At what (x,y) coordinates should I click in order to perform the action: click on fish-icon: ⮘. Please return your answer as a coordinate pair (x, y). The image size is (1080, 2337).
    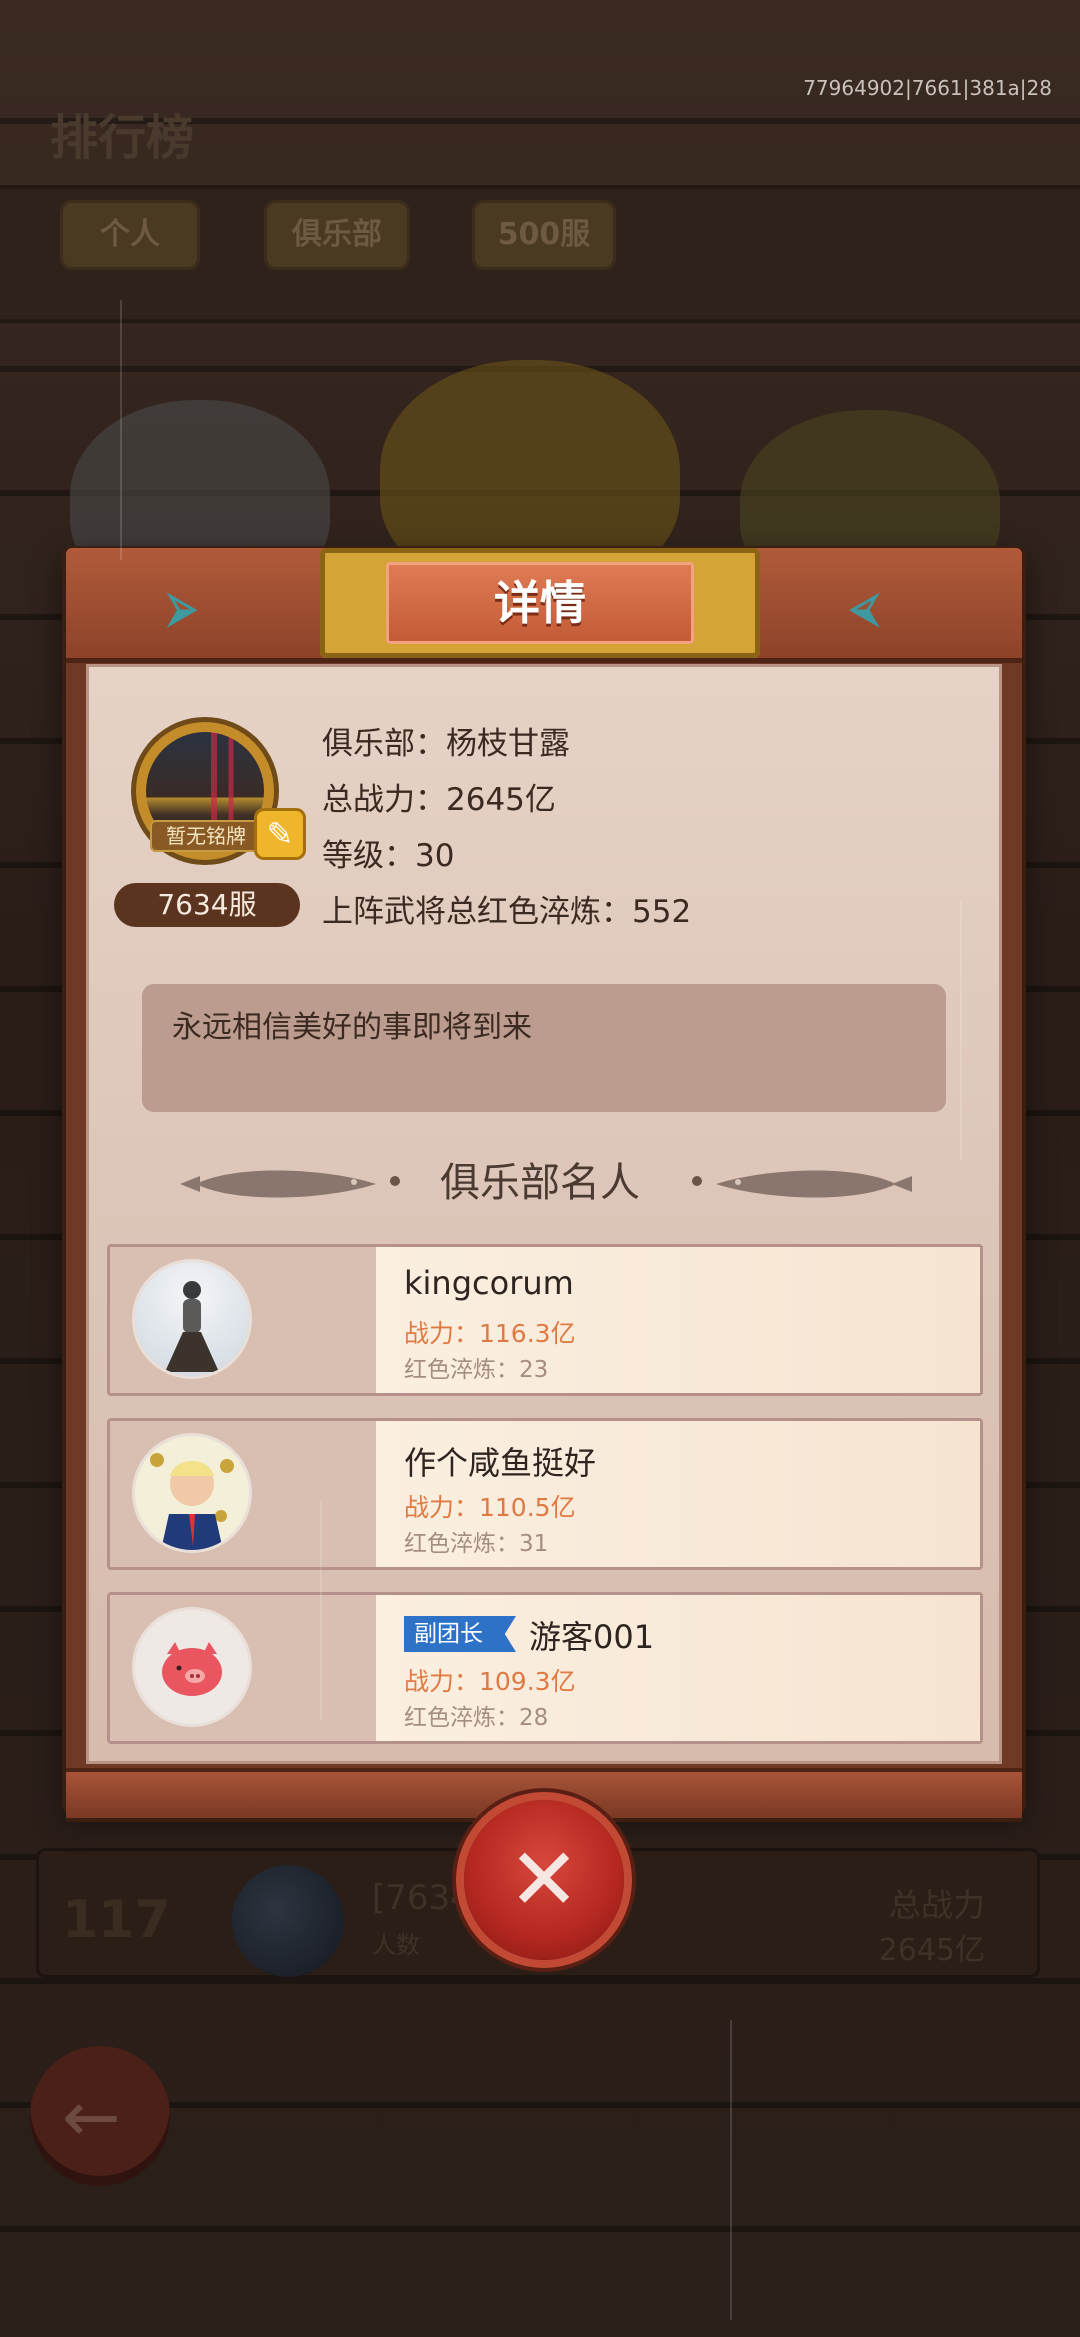
    Looking at the image, I should click on (864, 608).